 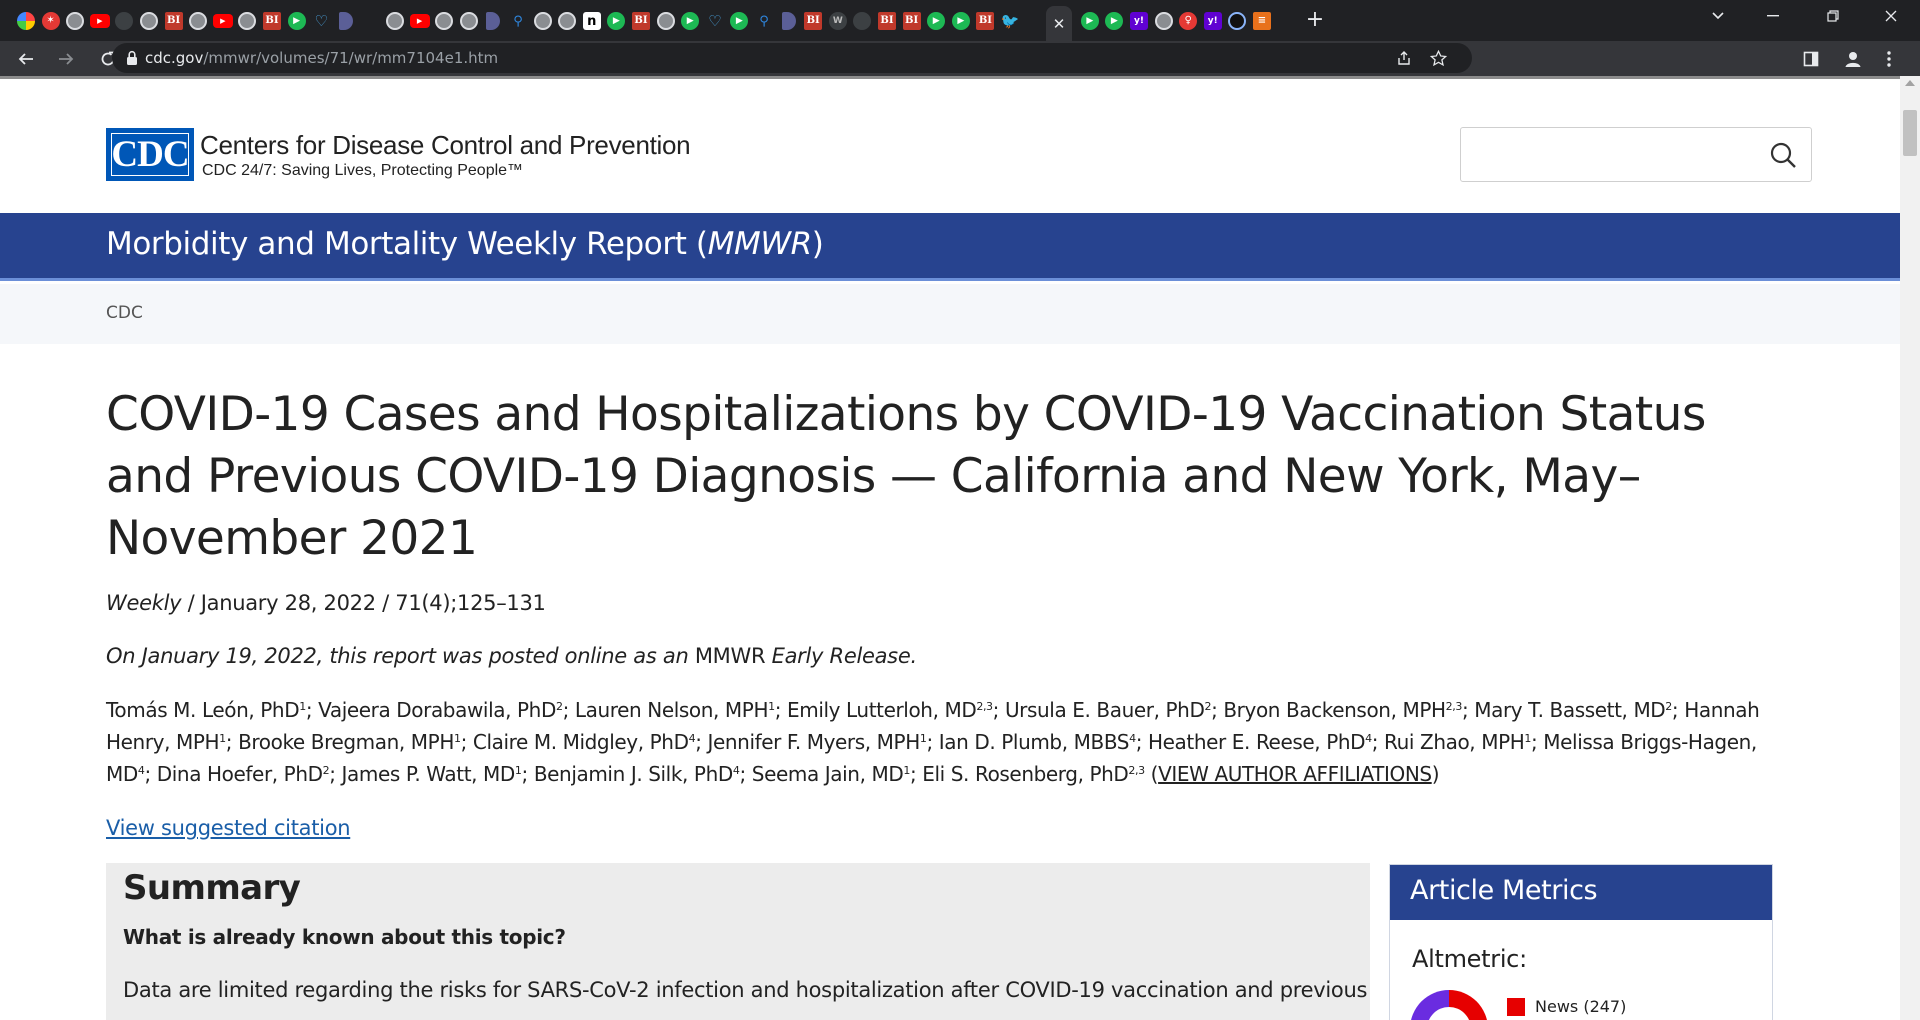 I want to click on mmwr-title-suffix: ), so click(x=817, y=244).